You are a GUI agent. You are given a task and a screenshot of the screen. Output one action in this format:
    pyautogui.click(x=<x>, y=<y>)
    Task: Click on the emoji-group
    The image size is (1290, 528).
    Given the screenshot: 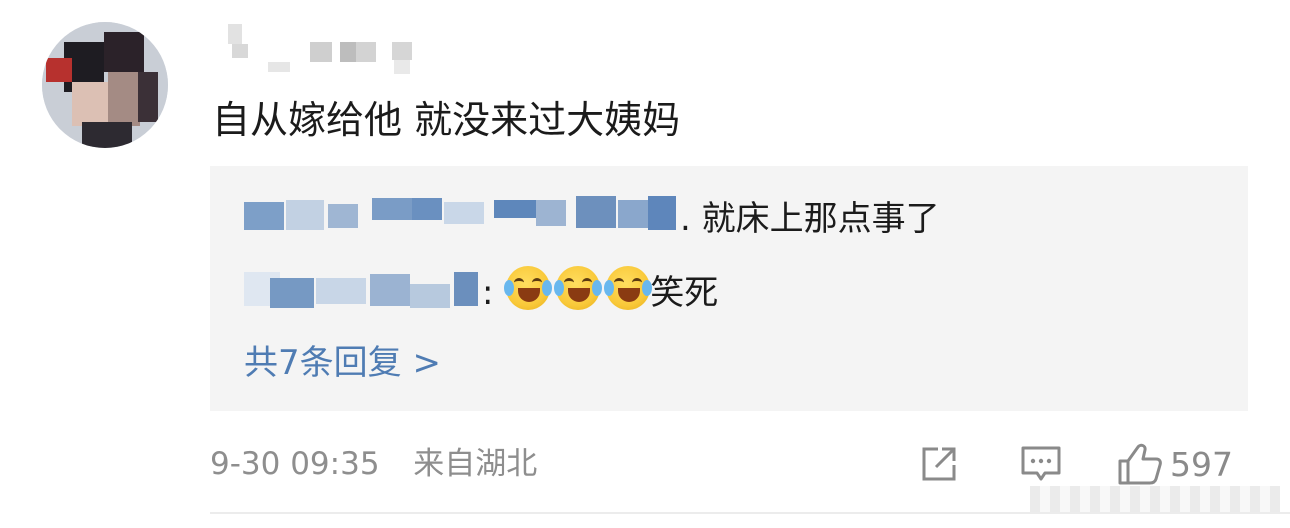 What is the action you would take?
    pyautogui.click(x=578, y=288)
    